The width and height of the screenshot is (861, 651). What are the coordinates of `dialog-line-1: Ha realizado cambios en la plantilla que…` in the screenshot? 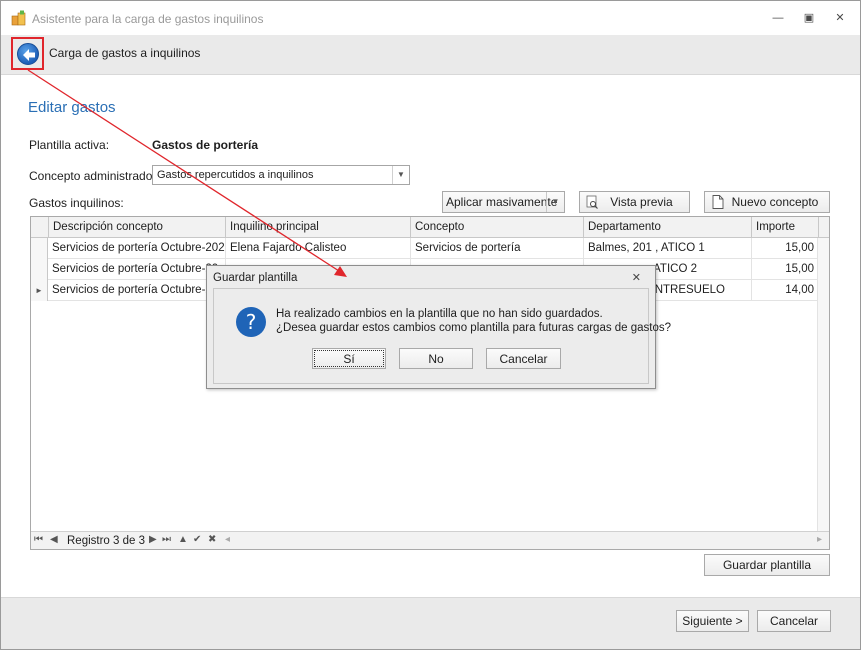 It's located at (439, 314).